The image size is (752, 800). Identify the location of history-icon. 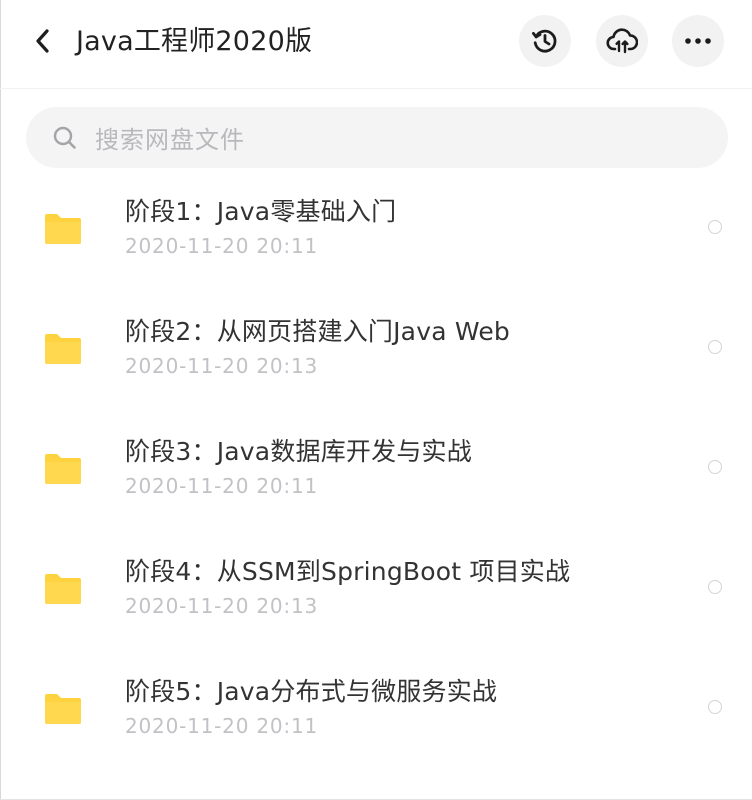
(544, 41).